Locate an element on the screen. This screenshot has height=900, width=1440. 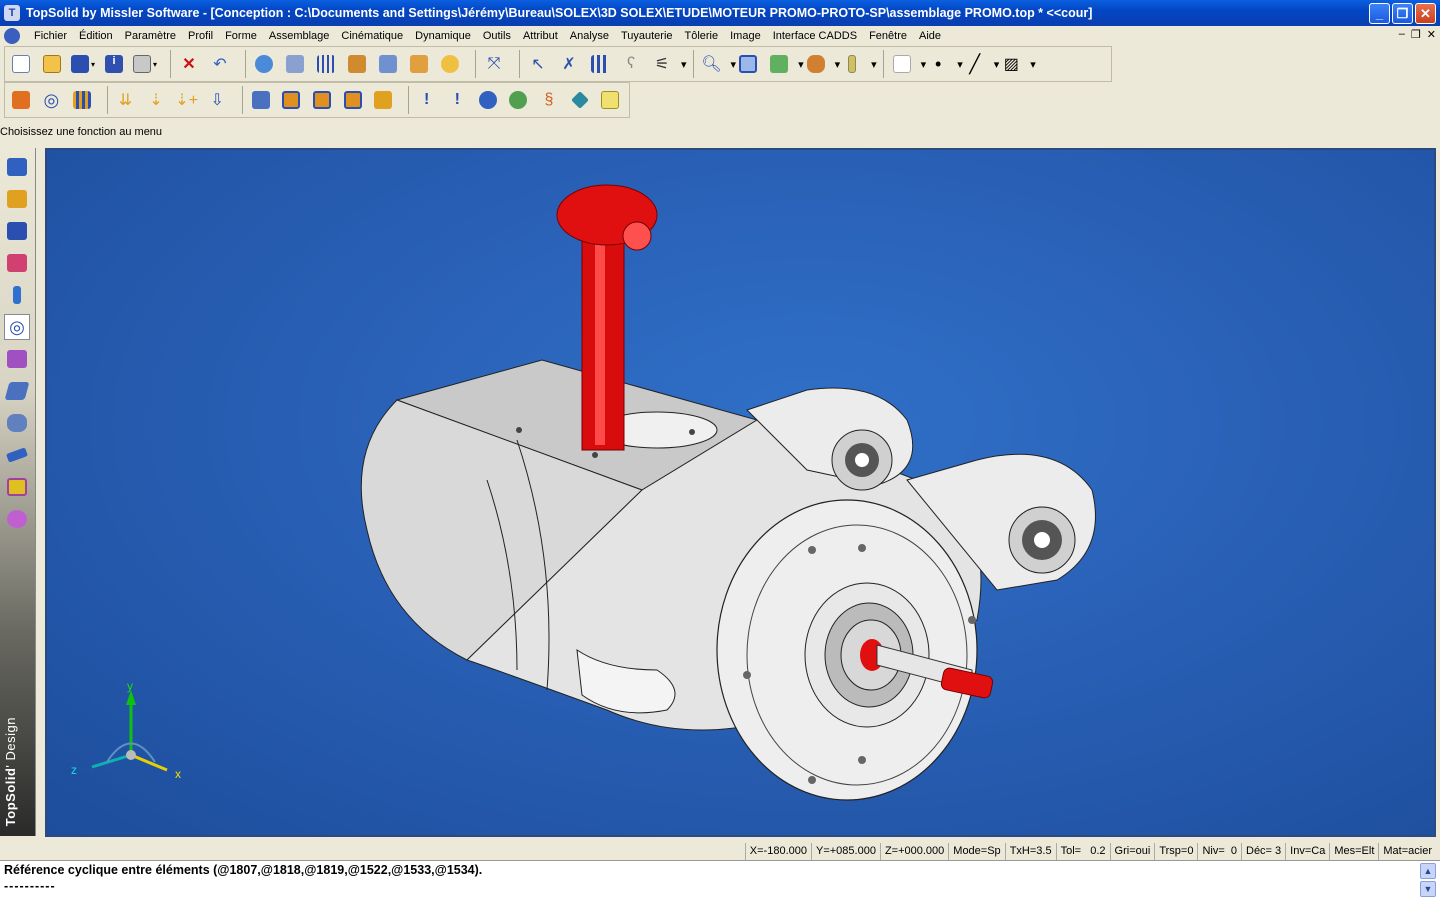
cylinder-dropdown: ▾ is located at coordinates (874, 64).